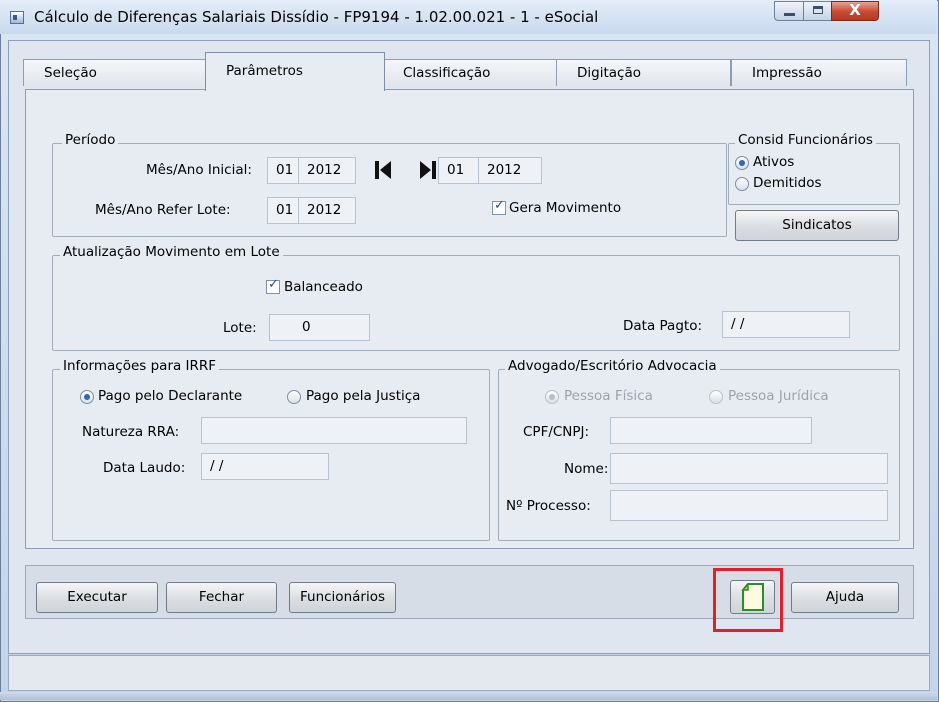 Image resolution: width=939 pixels, height=702 pixels. What do you see at coordinates (499, 206) in the screenshot?
I see `gera-movimento-checkbox` at bounding box center [499, 206].